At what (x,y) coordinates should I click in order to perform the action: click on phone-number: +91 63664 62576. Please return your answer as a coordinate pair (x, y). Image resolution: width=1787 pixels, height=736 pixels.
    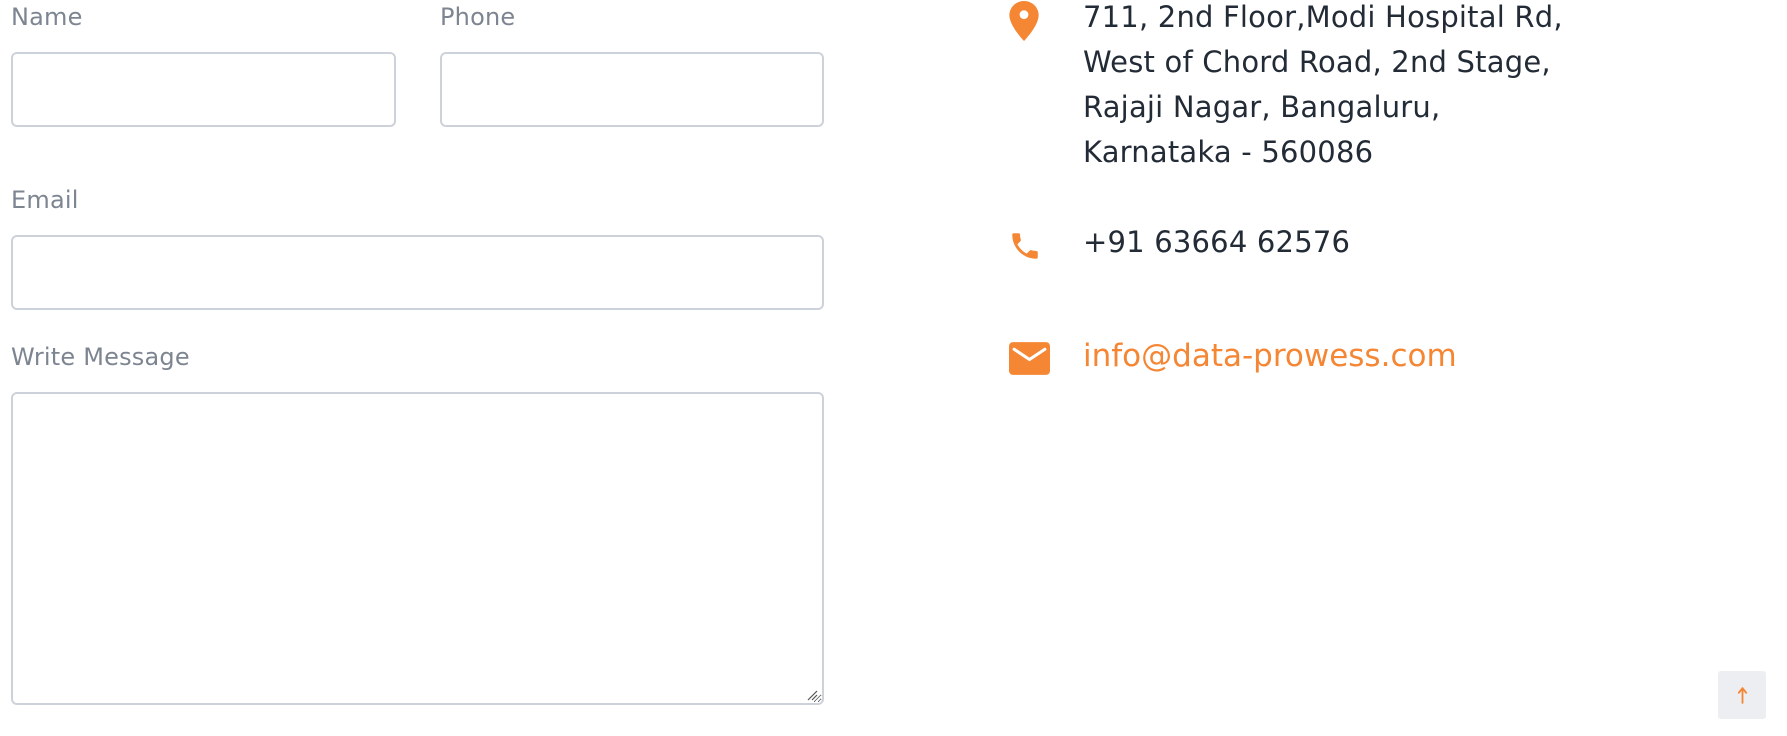
    Looking at the image, I should click on (1217, 242).